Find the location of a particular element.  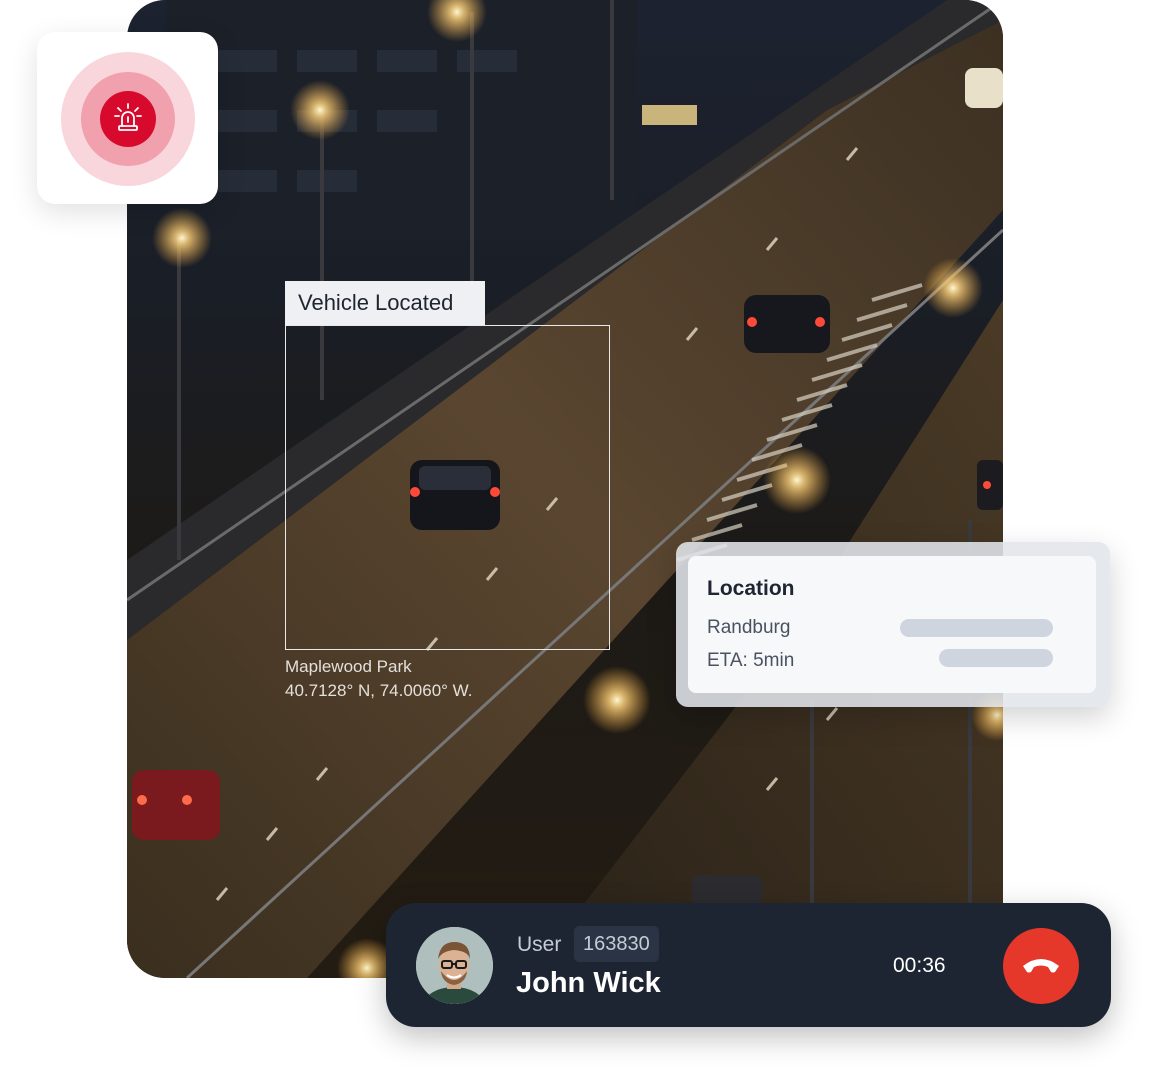

detection-coordinates: 40.7128° N, 74.0060° W. is located at coordinates (379, 690).